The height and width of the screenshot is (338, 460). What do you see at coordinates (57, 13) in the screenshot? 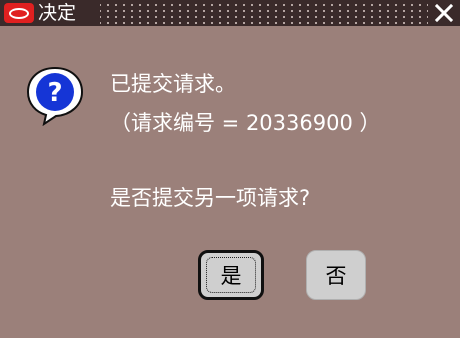
I see `window-title: 决定` at bounding box center [57, 13].